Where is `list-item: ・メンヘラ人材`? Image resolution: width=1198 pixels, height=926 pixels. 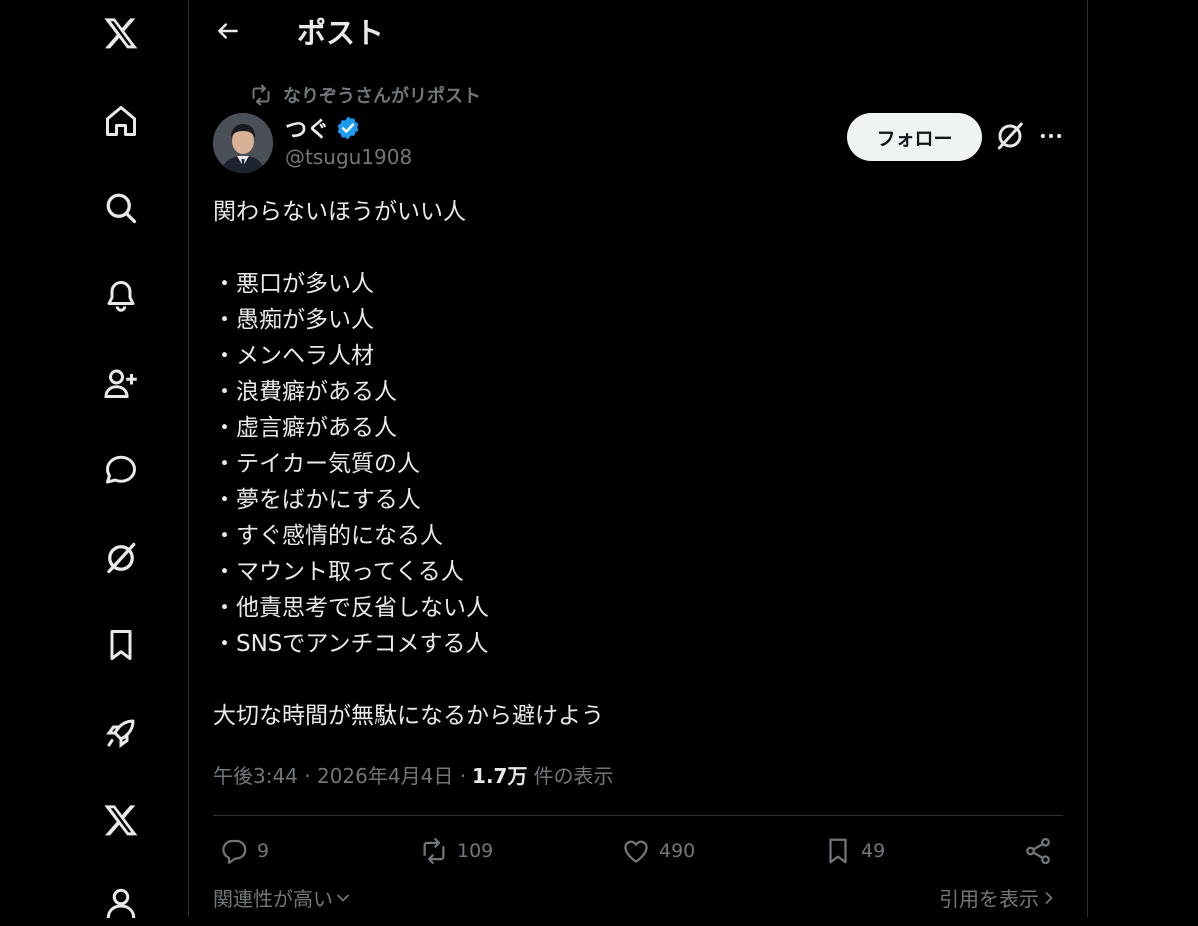 list-item: ・メンヘラ人材 is located at coordinates (293, 356).